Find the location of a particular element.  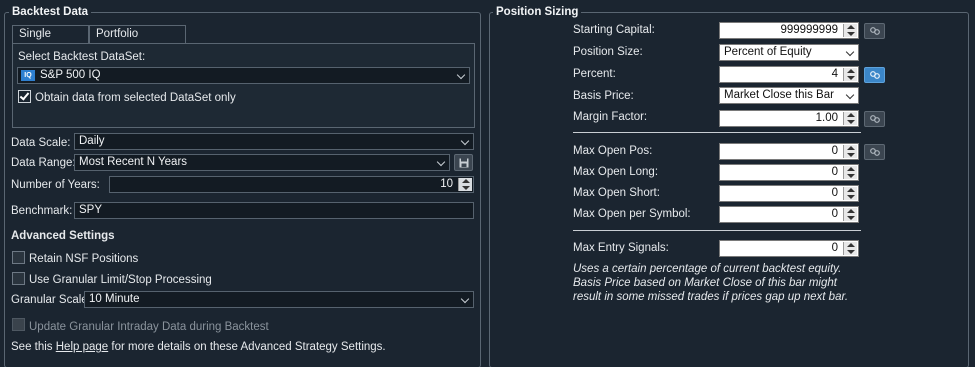

margin-factor-input: 1.00 is located at coordinates (789, 118).